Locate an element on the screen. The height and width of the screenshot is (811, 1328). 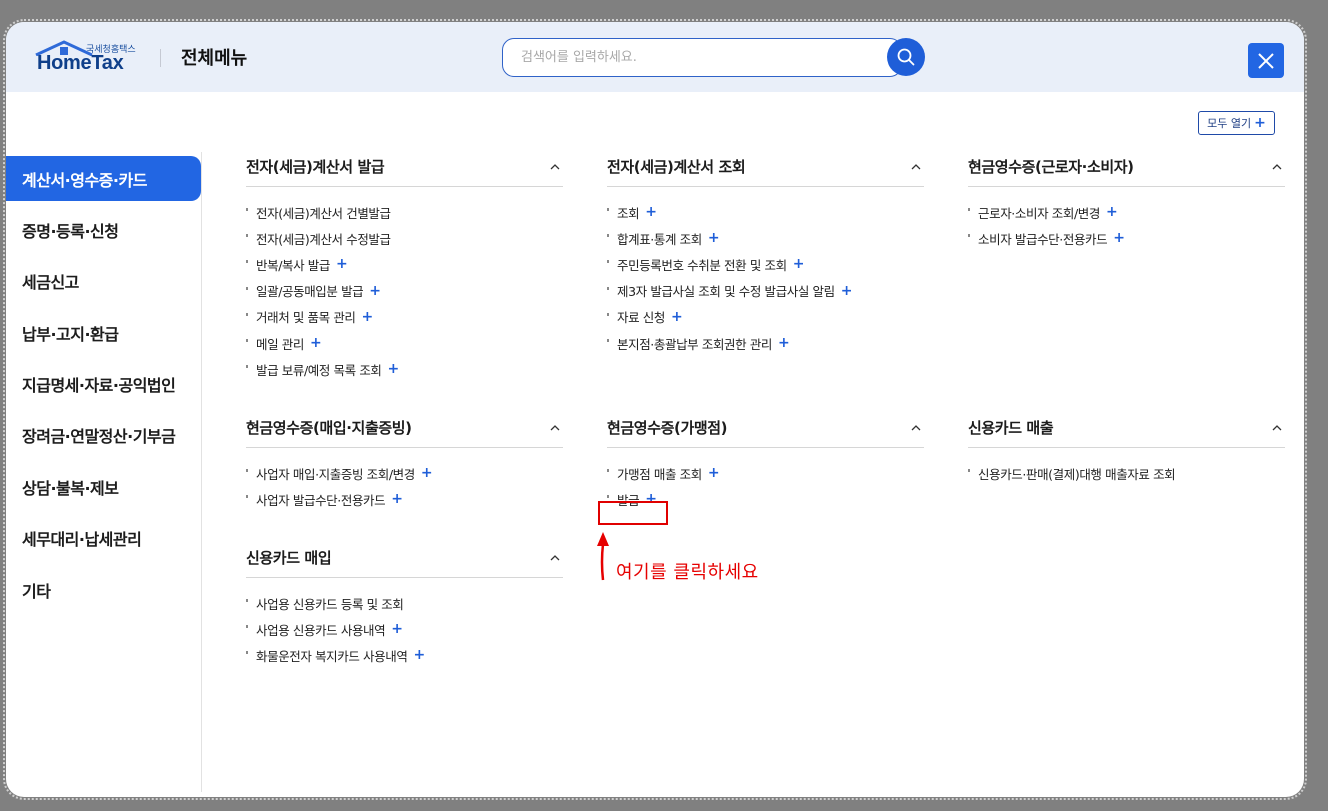
section-header: 전자(세금)계산서 조회 is located at coordinates (765, 167).